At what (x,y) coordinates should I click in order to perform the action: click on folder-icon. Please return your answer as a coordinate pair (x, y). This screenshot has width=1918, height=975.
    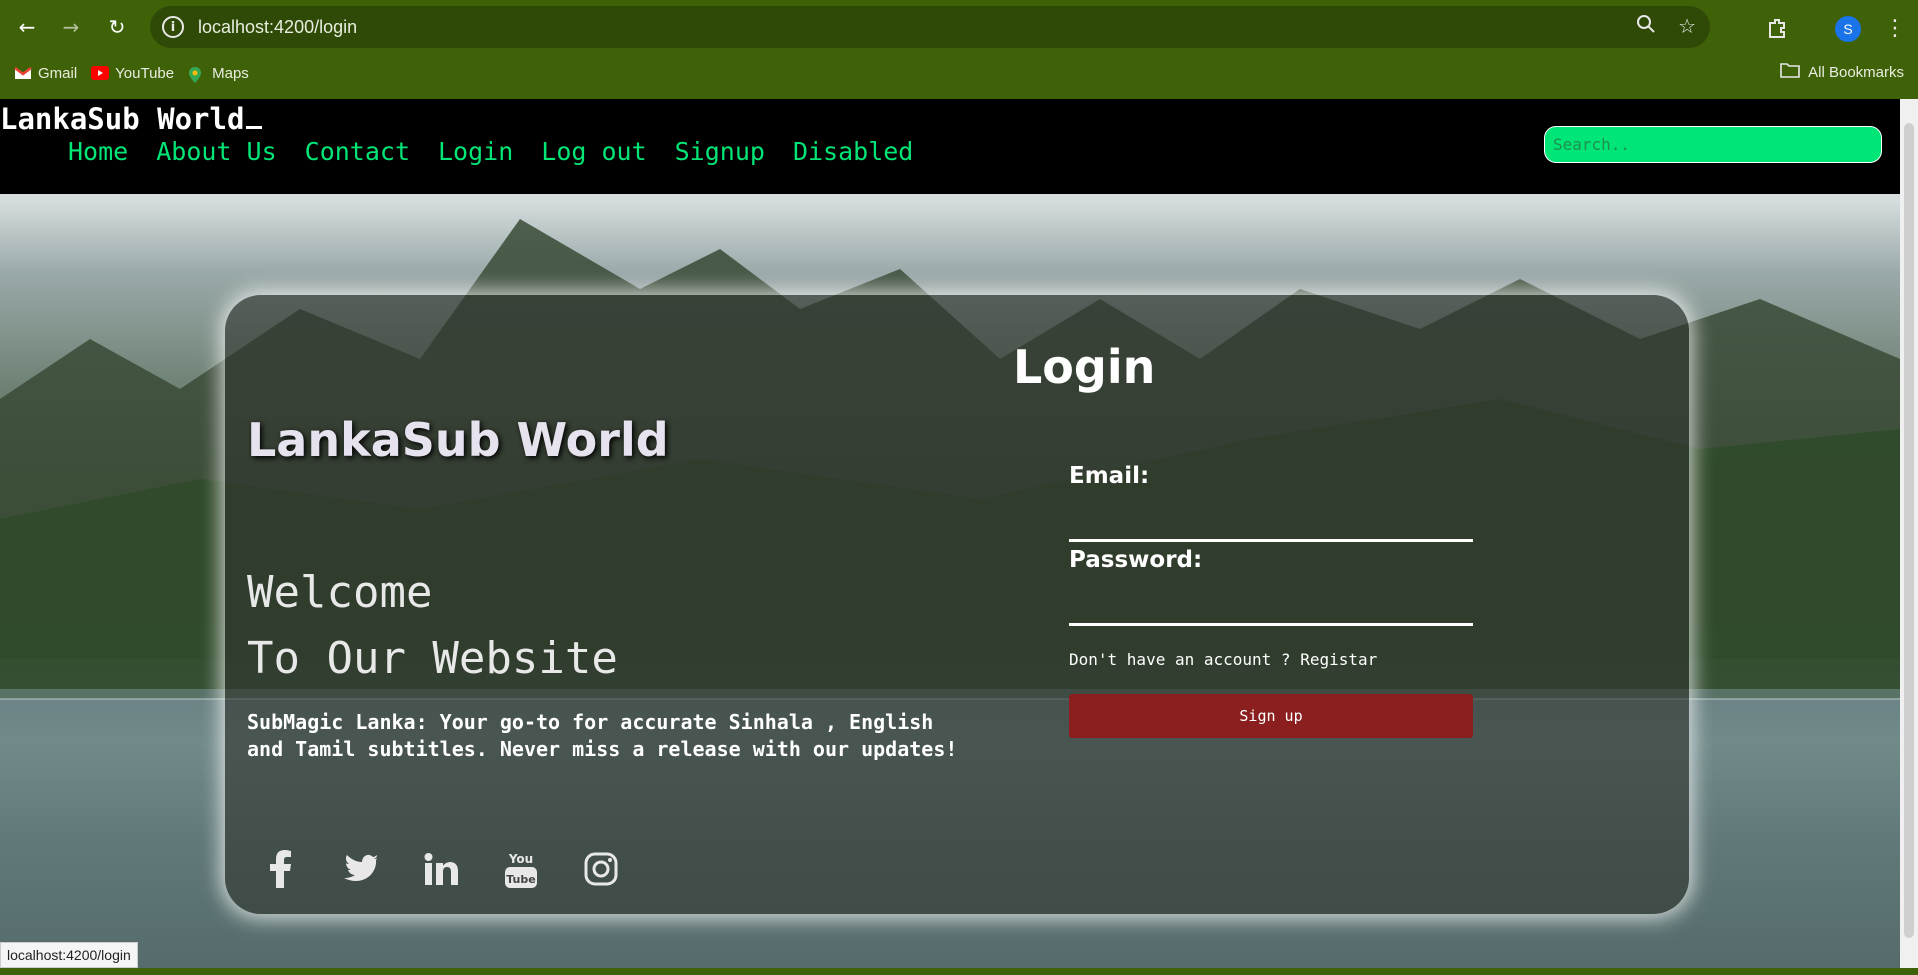
    Looking at the image, I should click on (1790, 72).